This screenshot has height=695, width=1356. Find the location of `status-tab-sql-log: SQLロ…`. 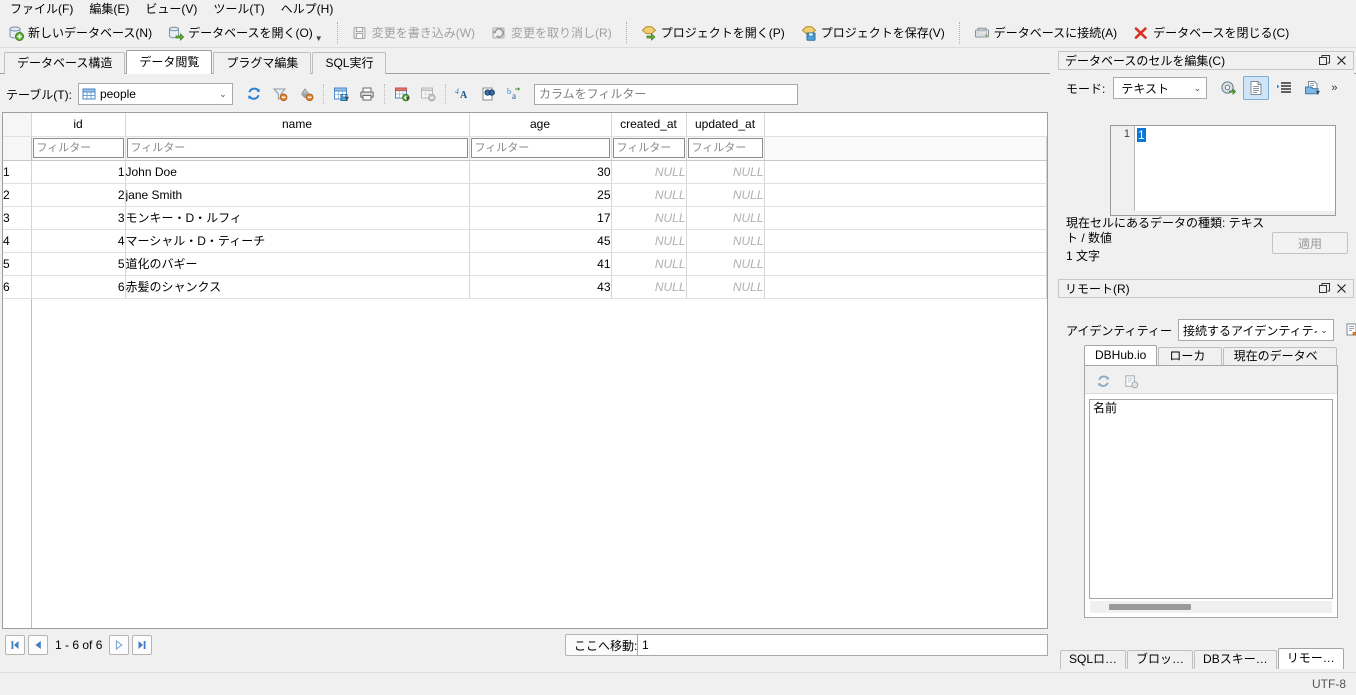

status-tab-sql-log: SQLロ… is located at coordinates (1093, 659).